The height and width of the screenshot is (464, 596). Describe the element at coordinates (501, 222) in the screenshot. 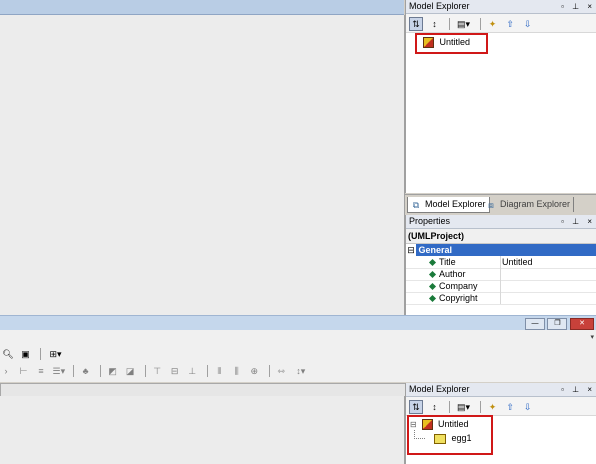

I see `properties-title-bar: Properties ▫ ⊥ ×` at that location.